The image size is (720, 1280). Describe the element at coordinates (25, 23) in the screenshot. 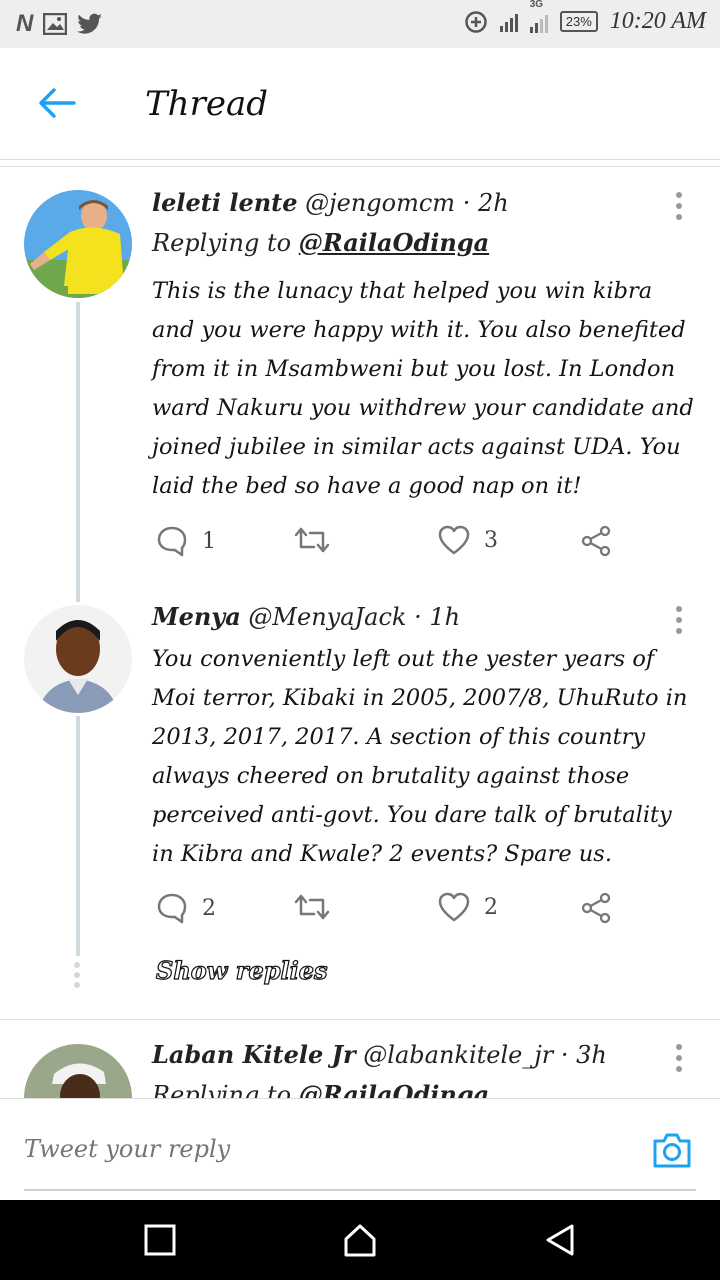

I see `netflix-icon: N` at that location.